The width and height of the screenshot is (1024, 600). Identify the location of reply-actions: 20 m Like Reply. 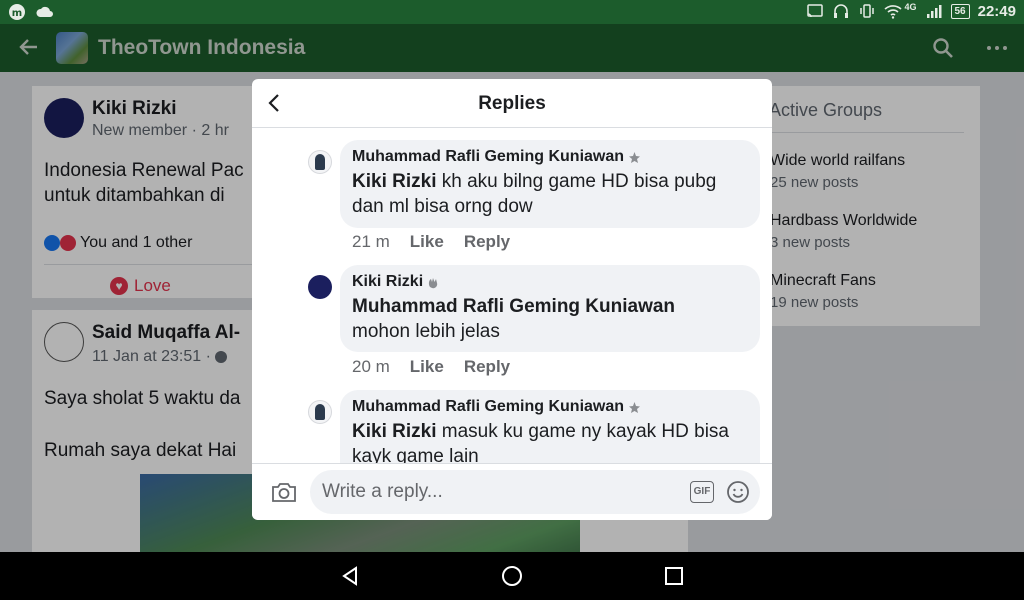
(431, 367).